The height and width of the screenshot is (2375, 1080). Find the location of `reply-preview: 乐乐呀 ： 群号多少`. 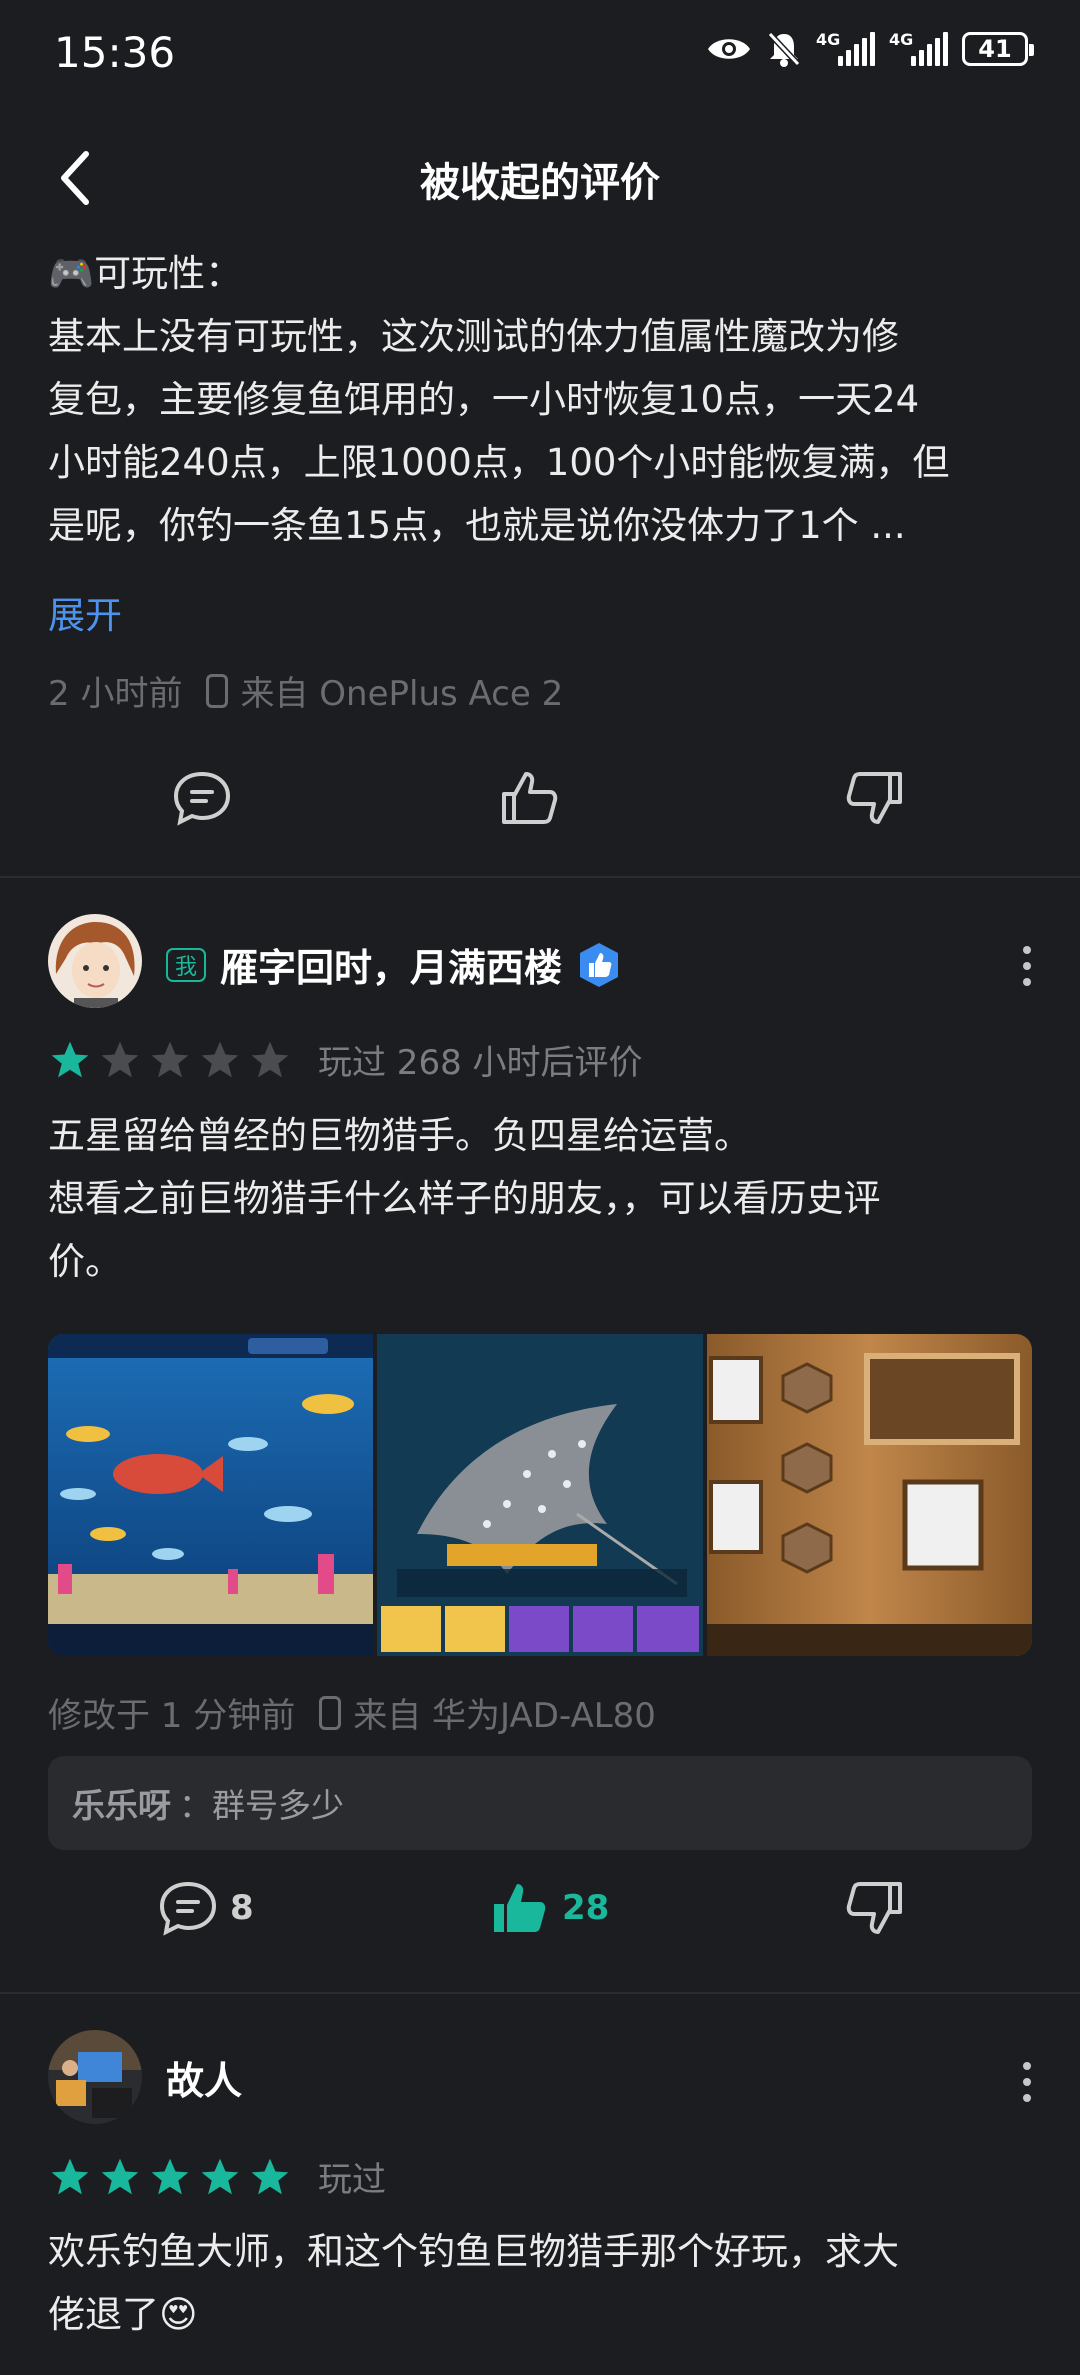

reply-preview: 乐乐呀 ： 群号多少 is located at coordinates (540, 1803).